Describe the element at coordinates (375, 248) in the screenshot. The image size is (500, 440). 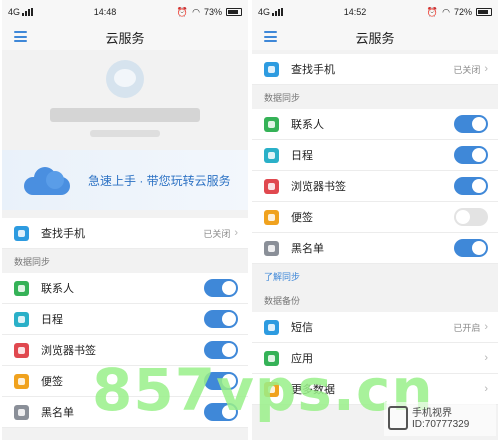
I see `sync-row-blacklist: 黑名单` at that location.